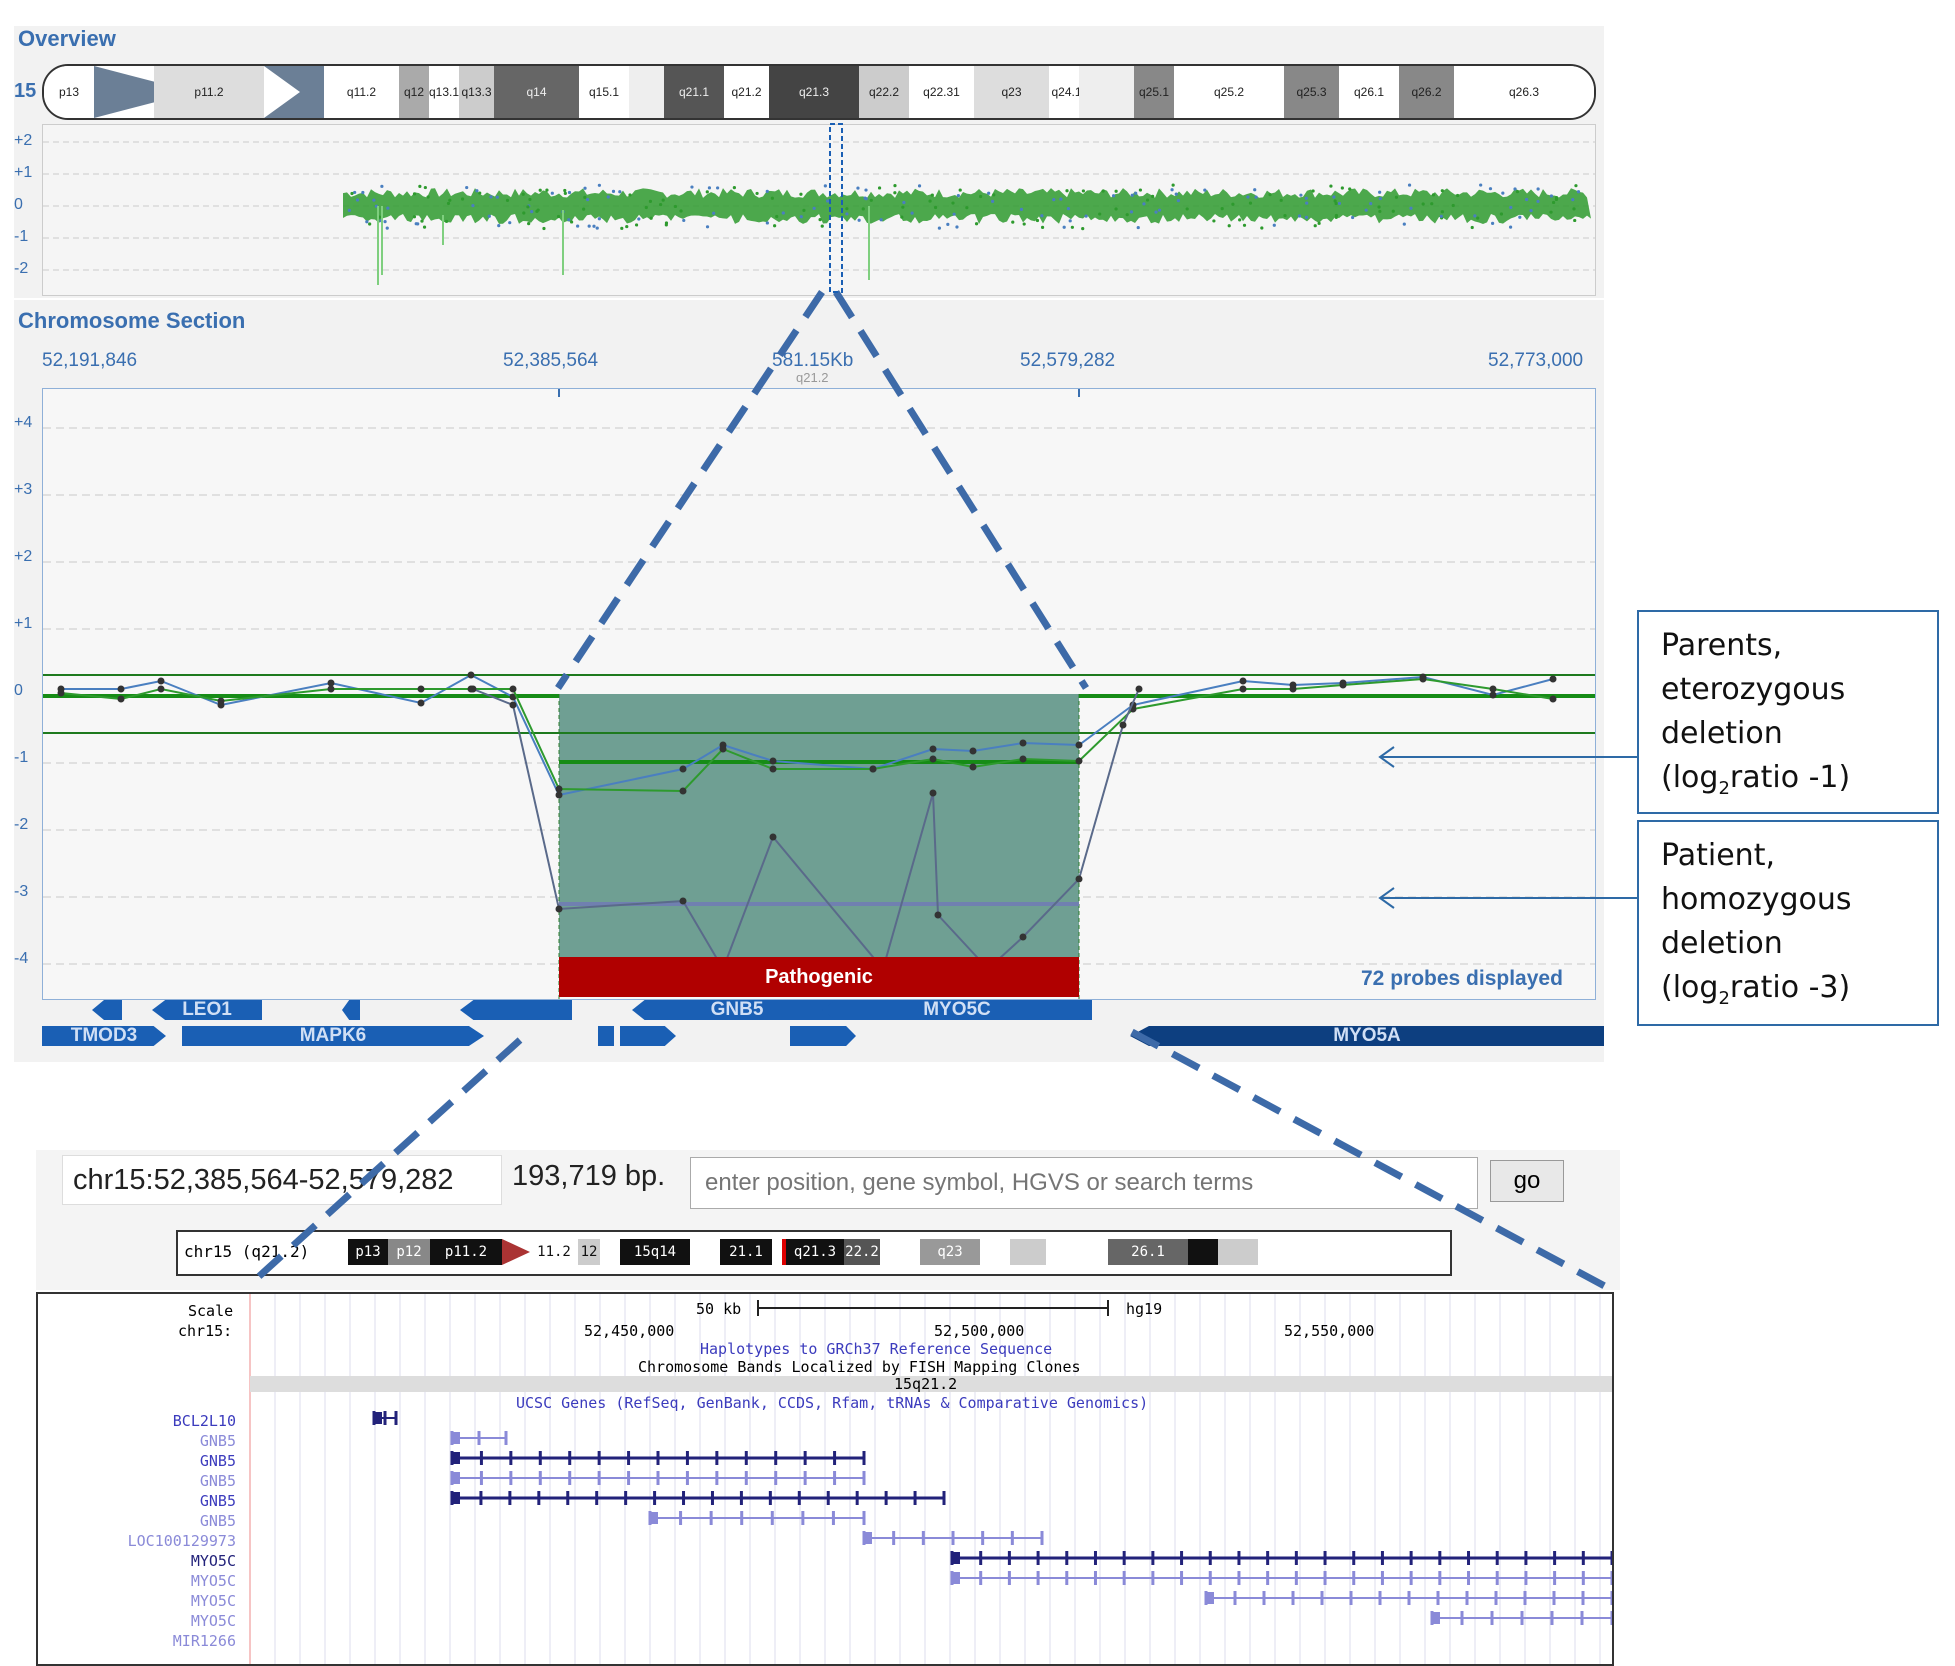  Describe the element at coordinates (333, 1036) in the screenshot. I see `gene-mapk6: MAPK6` at that location.